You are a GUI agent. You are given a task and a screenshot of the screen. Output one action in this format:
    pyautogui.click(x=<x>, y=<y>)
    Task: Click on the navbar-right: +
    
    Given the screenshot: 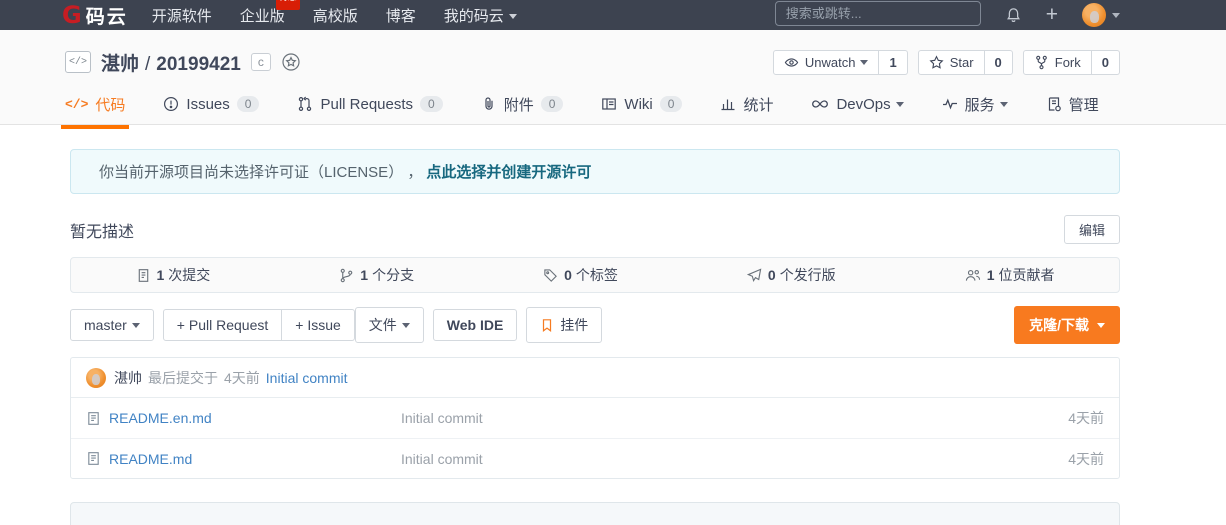 What is the action you would take?
    pyautogui.click(x=947, y=15)
    